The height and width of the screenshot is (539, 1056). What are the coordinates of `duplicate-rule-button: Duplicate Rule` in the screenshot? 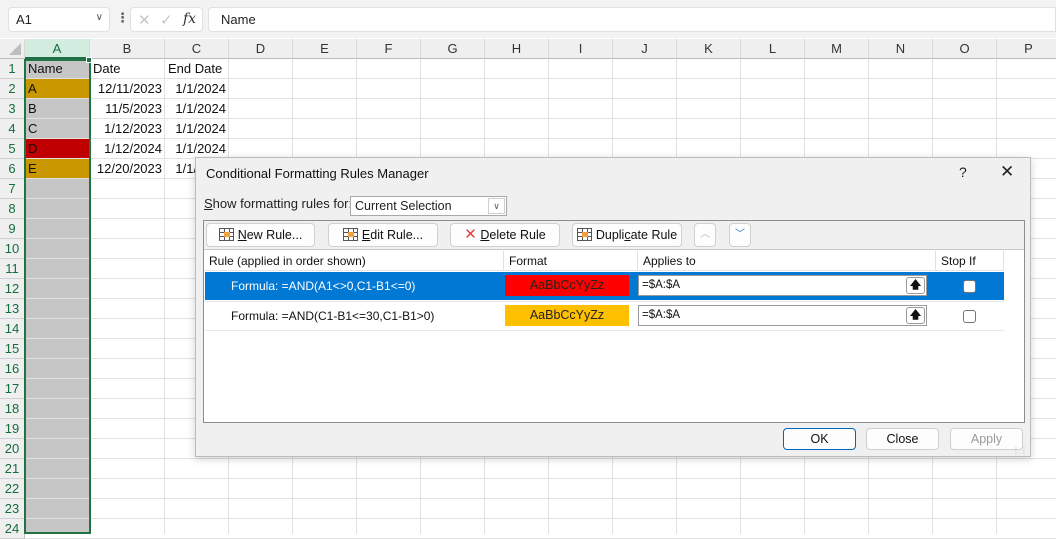 It's located at (627, 235).